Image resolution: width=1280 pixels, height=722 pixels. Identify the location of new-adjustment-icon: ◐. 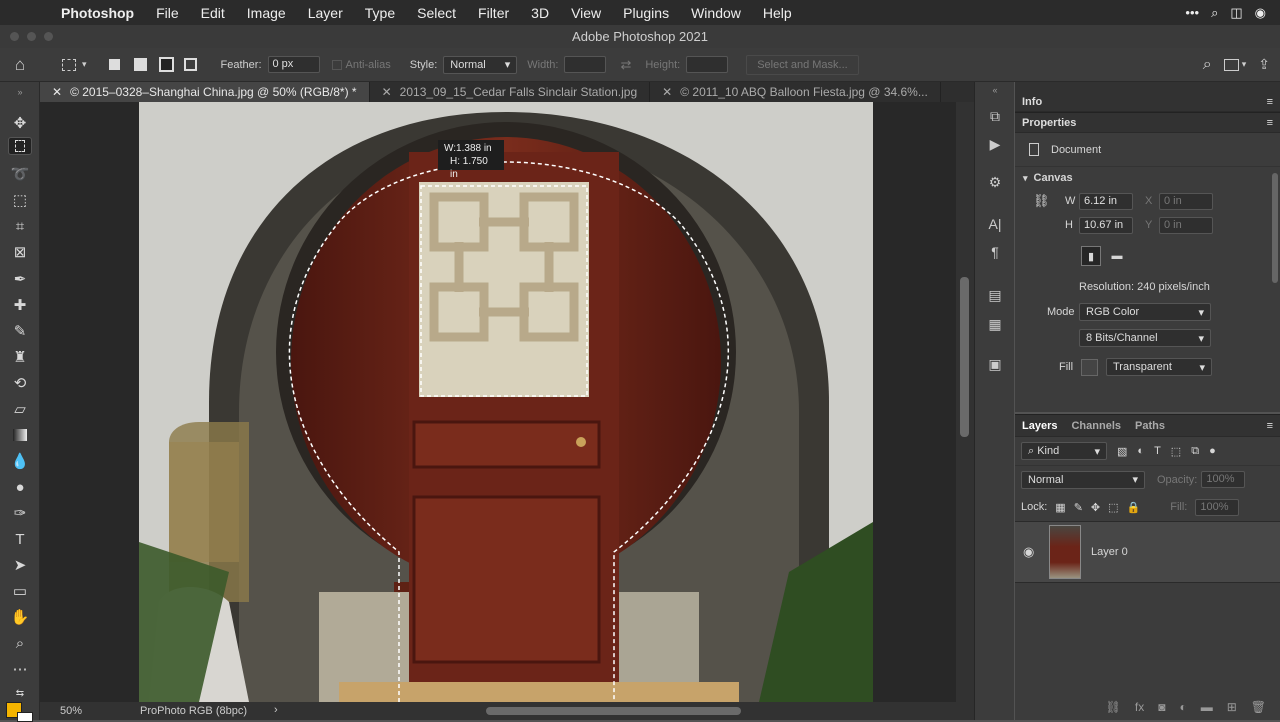
(1182, 707).